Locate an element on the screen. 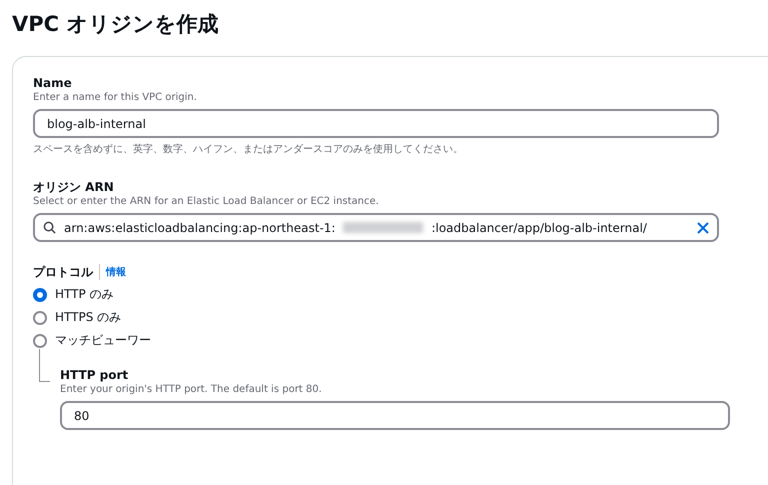 The image size is (768, 485). info-link: 情報 is located at coordinates (116, 272).